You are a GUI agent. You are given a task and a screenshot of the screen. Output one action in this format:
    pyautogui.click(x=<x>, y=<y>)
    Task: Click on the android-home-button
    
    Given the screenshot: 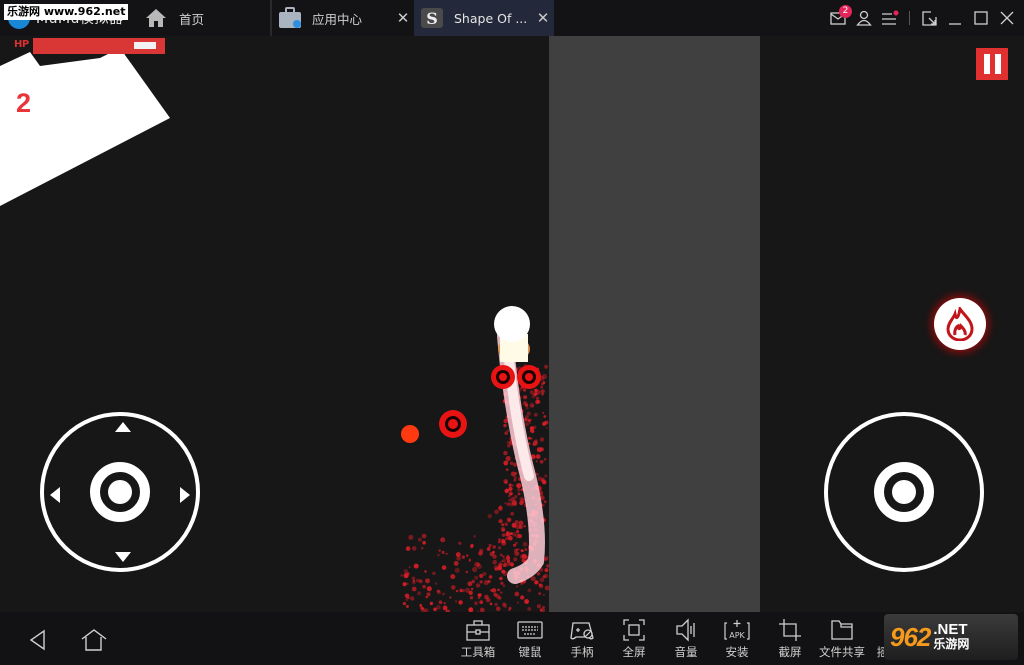 What is the action you would take?
    pyautogui.click(x=94, y=640)
    